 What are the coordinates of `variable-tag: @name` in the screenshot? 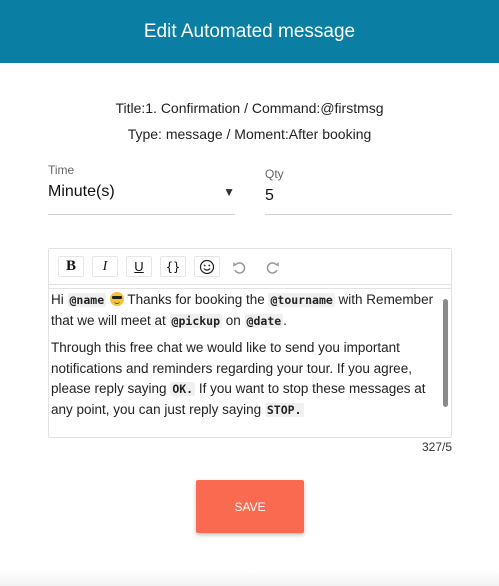 It's located at (87, 300).